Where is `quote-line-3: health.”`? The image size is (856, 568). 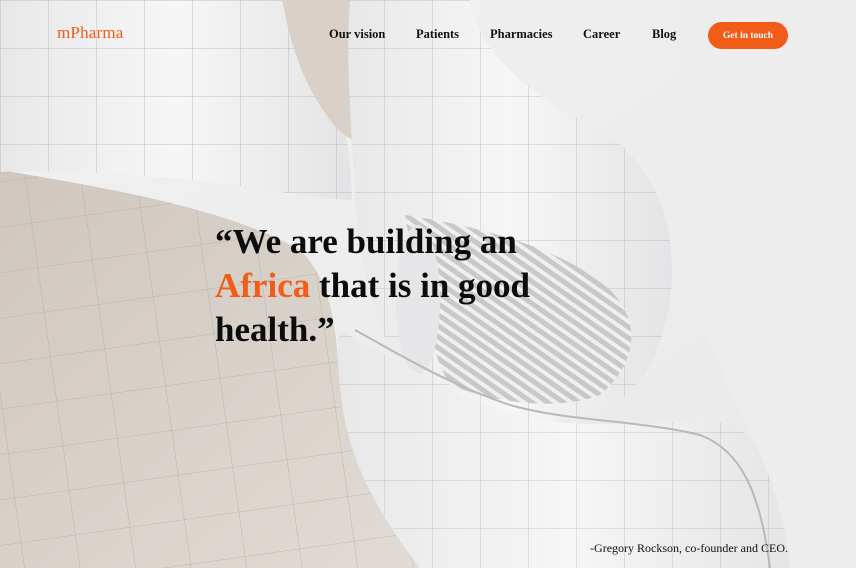
quote-line-3: health.” is located at coordinates (275, 329).